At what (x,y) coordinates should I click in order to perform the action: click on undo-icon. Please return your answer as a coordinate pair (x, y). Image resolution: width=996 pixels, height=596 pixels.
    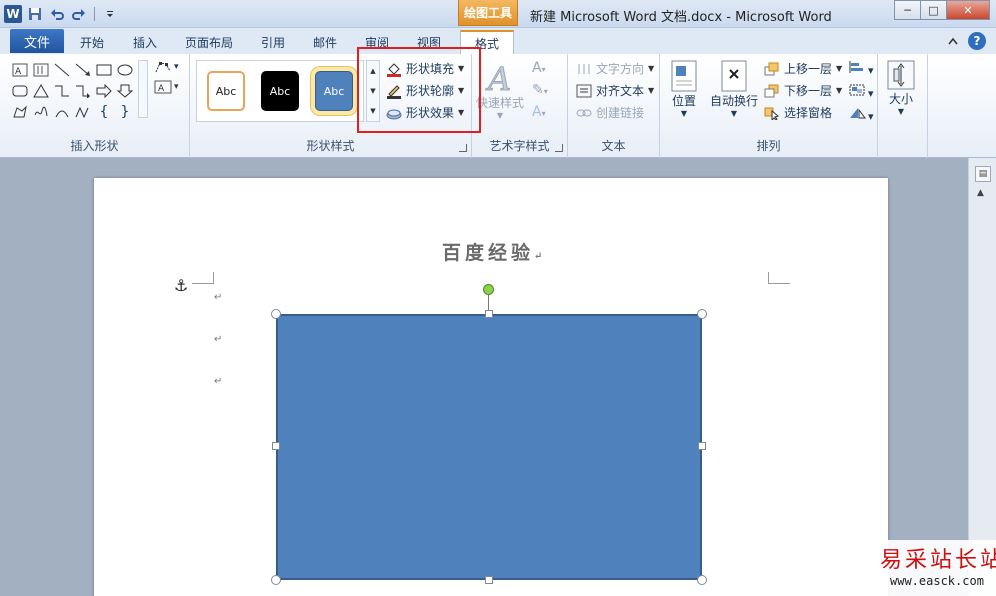
    Looking at the image, I should click on (57, 14).